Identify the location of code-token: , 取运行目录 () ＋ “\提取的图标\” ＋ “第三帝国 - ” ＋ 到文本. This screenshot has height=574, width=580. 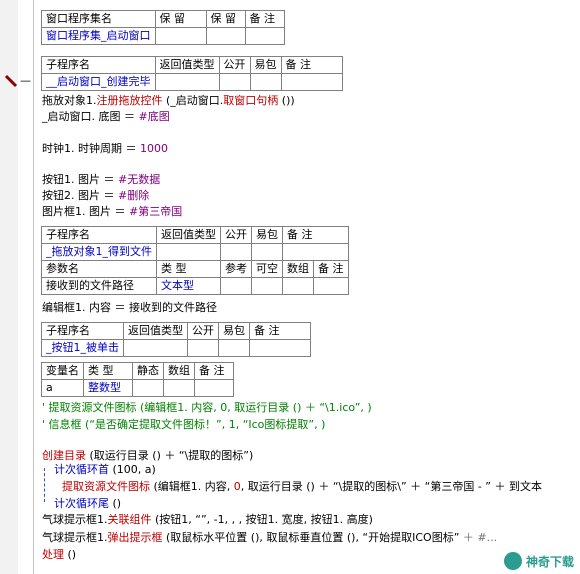
(391, 486).